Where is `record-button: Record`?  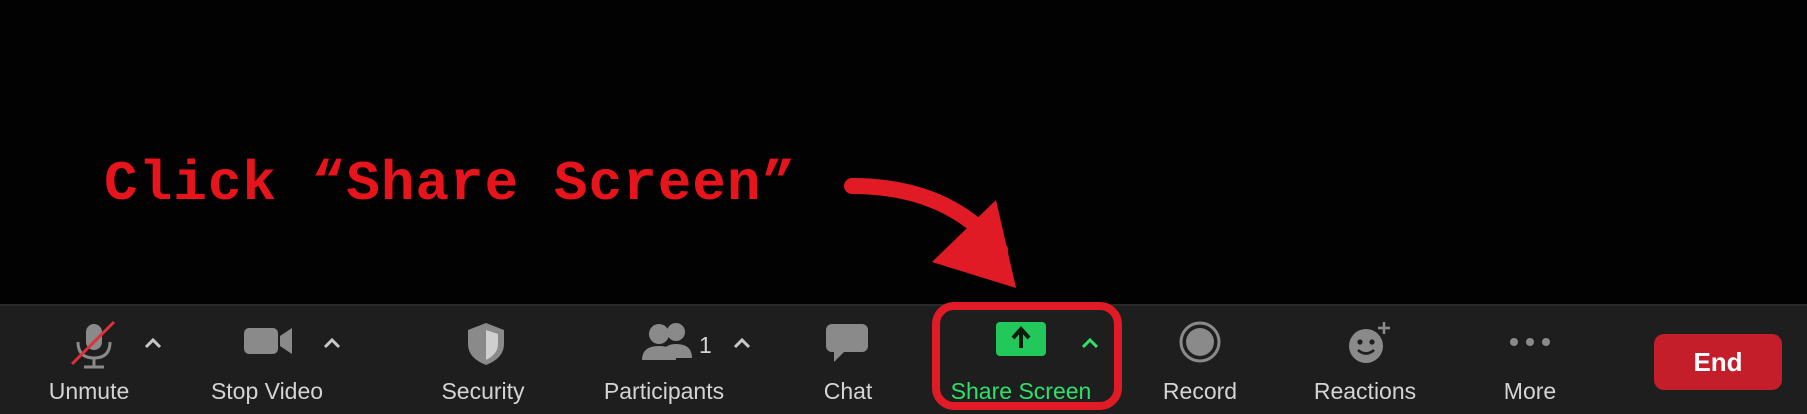 record-button: Record is located at coordinates (1200, 360).